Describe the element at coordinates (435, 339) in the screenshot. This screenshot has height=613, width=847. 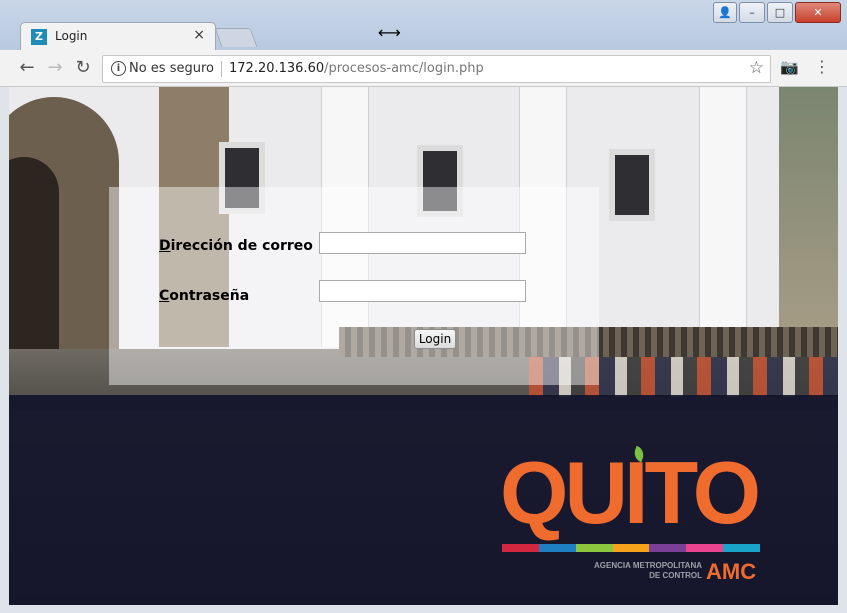
I see `login-button: Login` at that location.